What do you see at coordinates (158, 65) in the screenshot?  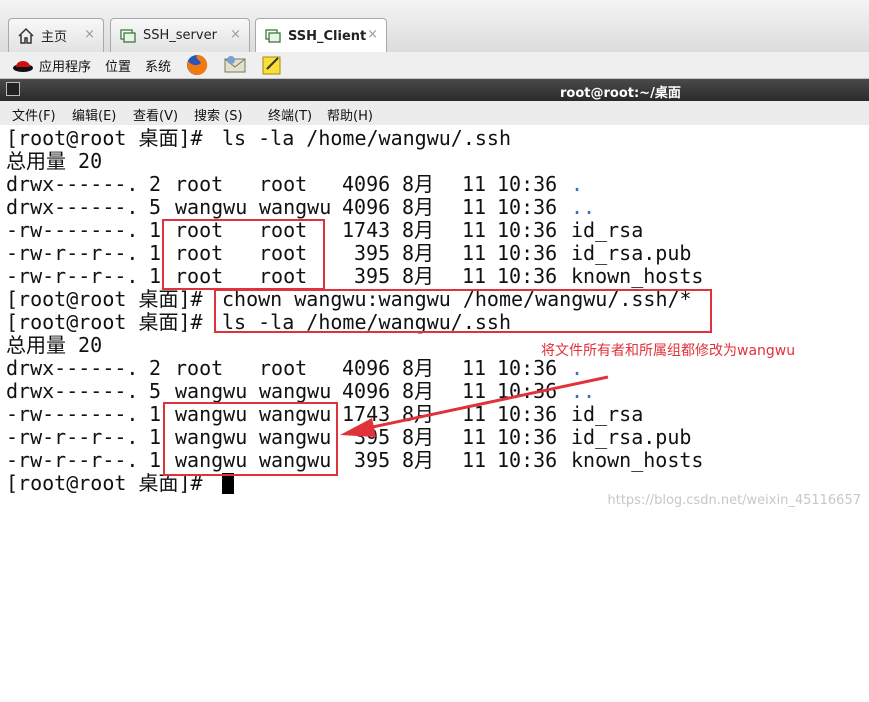 I see `system-menu: 系统` at bounding box center [158, 65].